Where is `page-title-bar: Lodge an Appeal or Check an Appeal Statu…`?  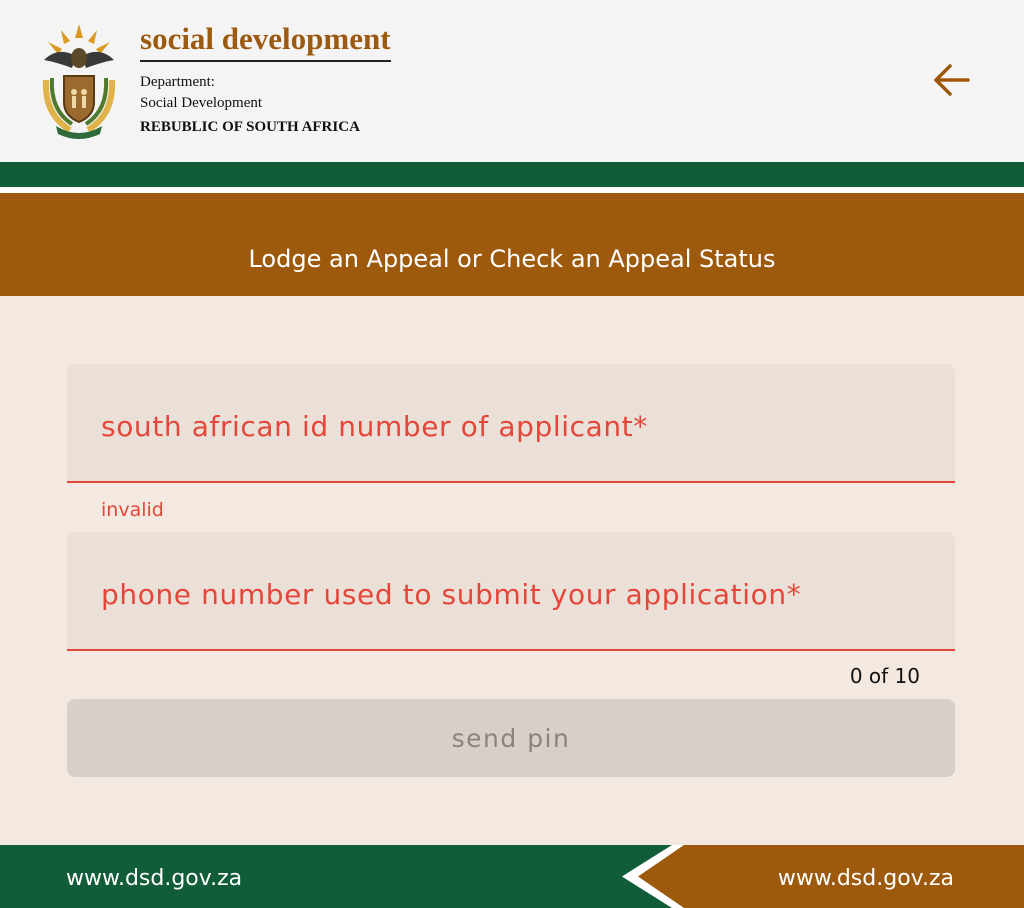
page-title-bar: Lodge an Appeal or Check an Appeal Statu… is located at coordinates (512, 244).